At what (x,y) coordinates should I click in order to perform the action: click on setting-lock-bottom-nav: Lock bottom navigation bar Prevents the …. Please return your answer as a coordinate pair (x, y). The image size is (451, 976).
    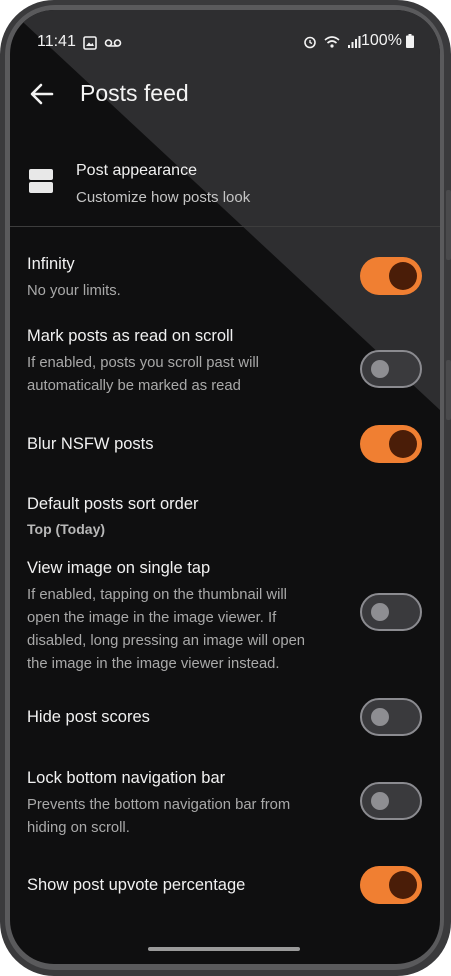
    Looking at the image, I should click on (225, 807).